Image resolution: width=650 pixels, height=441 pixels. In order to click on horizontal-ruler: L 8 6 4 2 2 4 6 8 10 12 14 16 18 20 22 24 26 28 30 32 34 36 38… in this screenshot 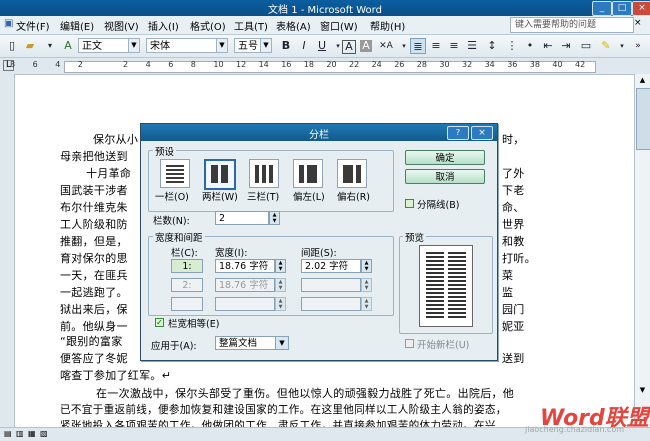, I will do `click(325, 66)`.